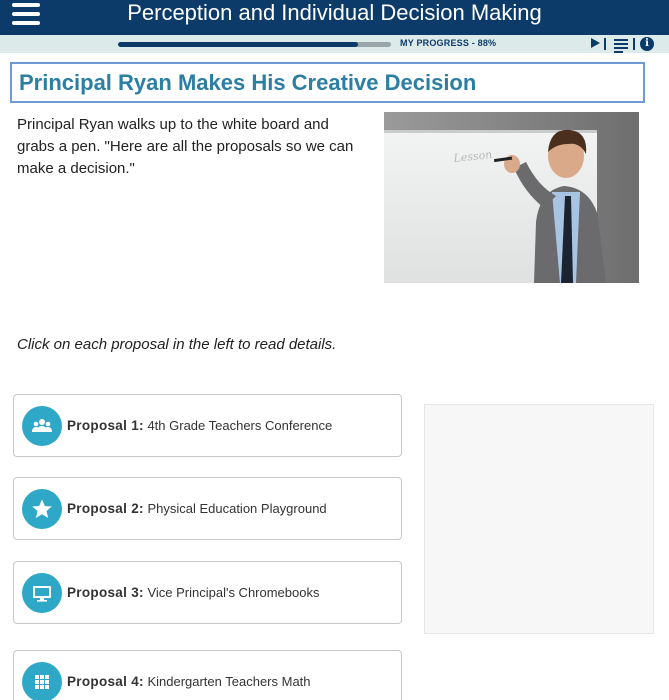  What do you see at coordinates (42, 509) in the screenshot?
I see `star-icon` at bounding box center [42, 509].